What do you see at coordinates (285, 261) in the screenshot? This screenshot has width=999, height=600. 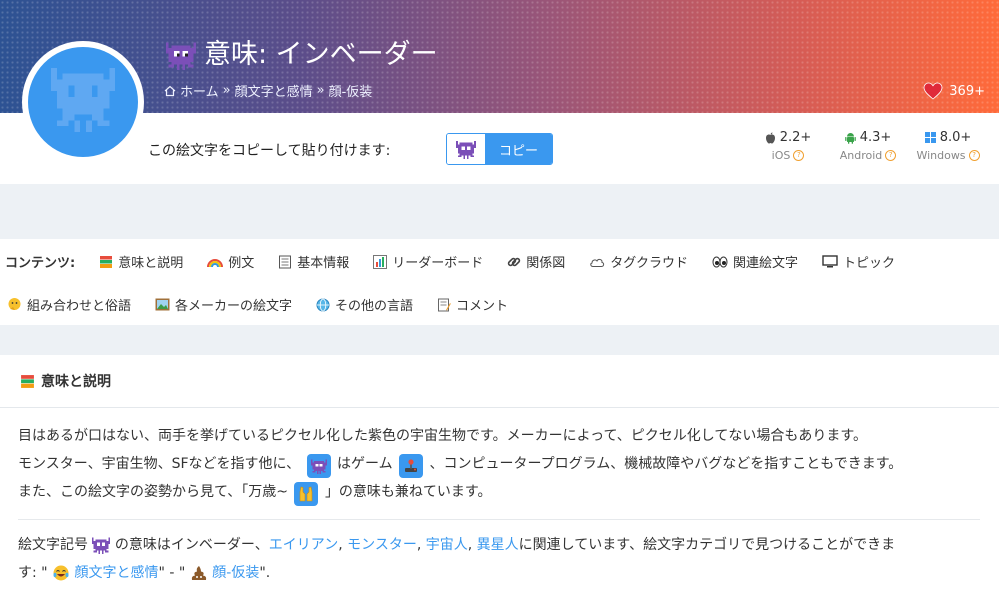 I see `notepad-icon` at bounding box center [285, 261].